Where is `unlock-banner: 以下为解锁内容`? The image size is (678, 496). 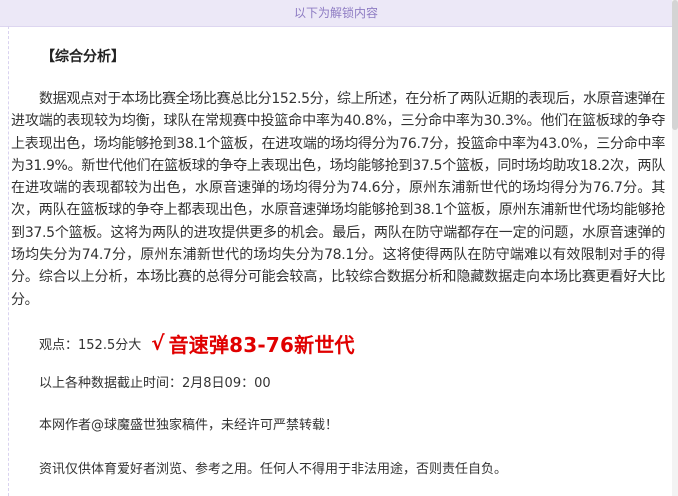
unlock-banner: 以下为解锁内容 is located at coordinates (336, 13).